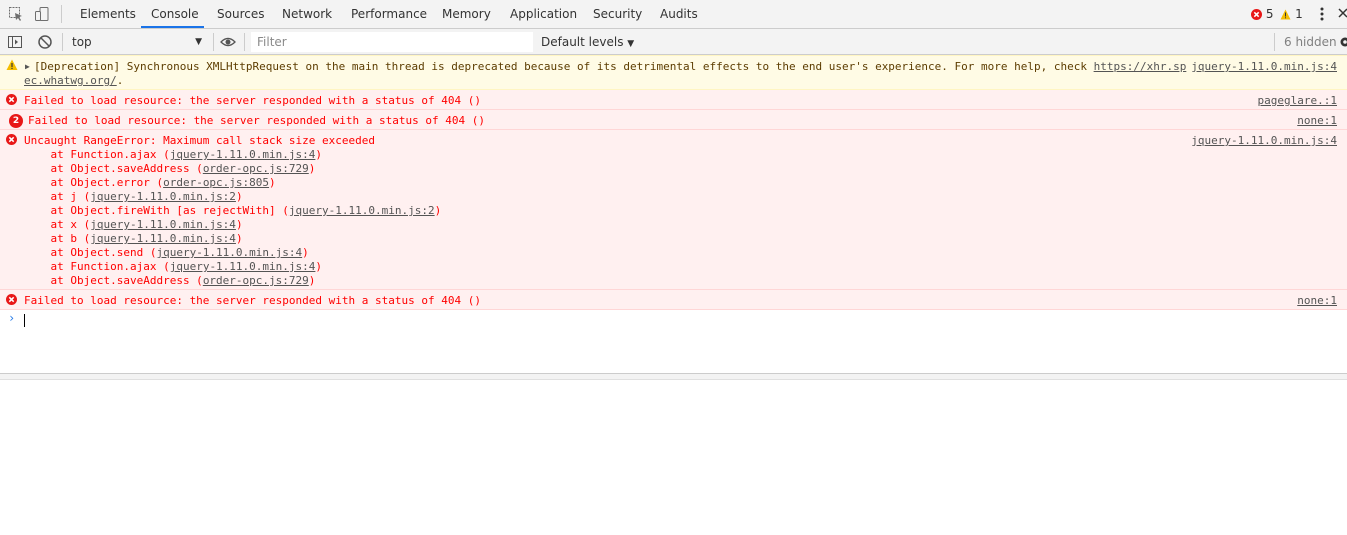 The image size is (1347, 535). I want to click on stack-frame-text: at Function.ajax (, so click(97, 154).